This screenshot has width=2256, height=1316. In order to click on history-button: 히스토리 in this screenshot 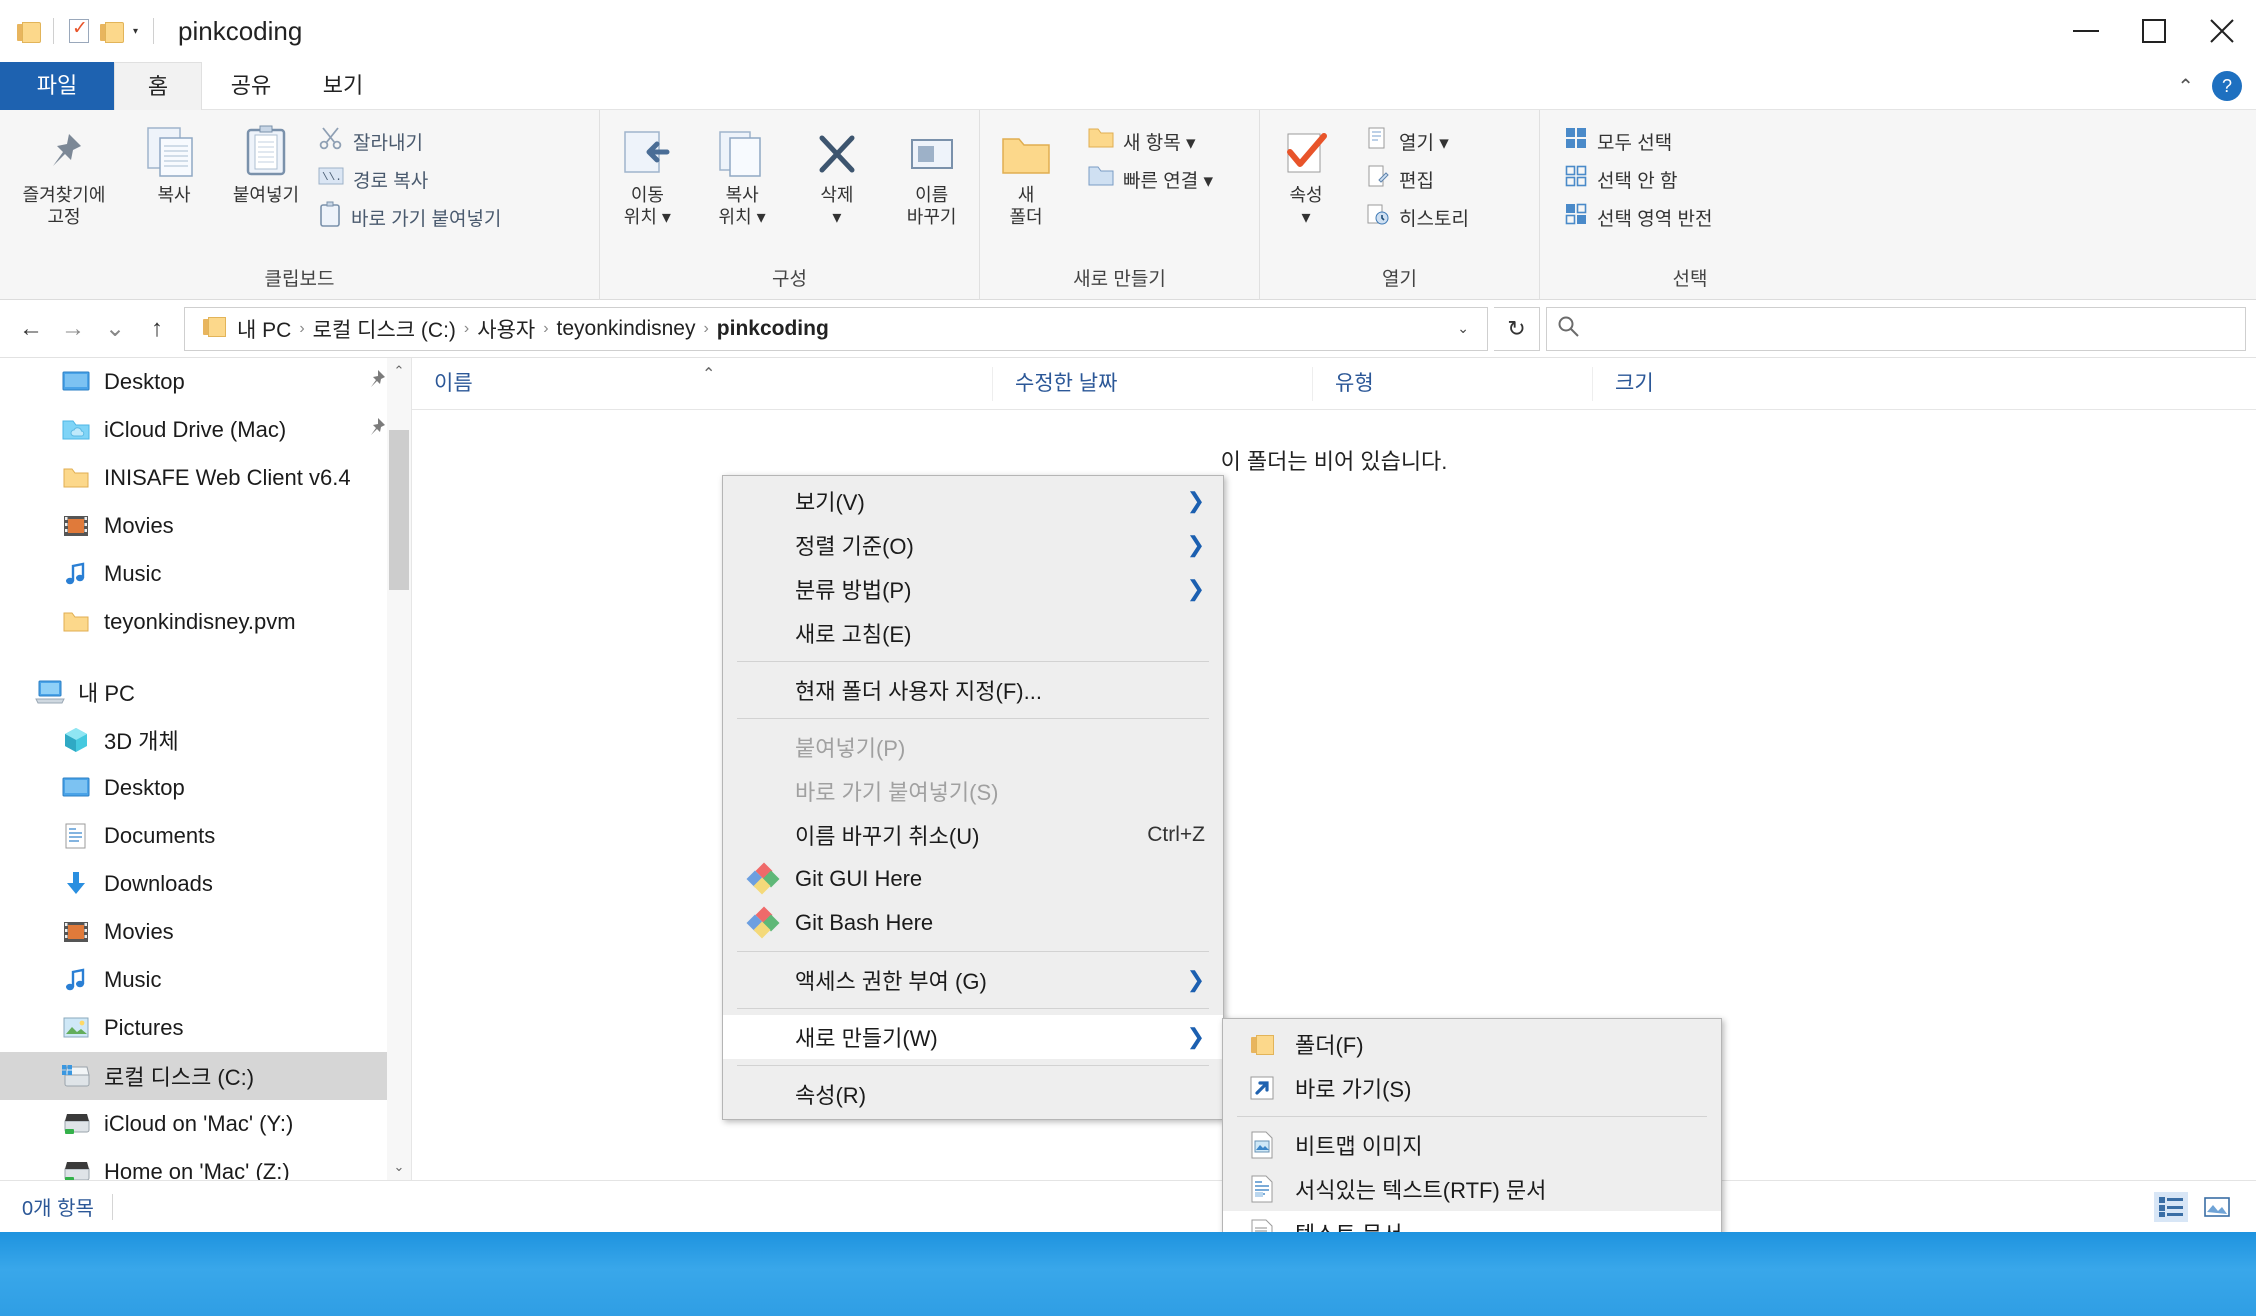, I will do `click(1417, 217)`.